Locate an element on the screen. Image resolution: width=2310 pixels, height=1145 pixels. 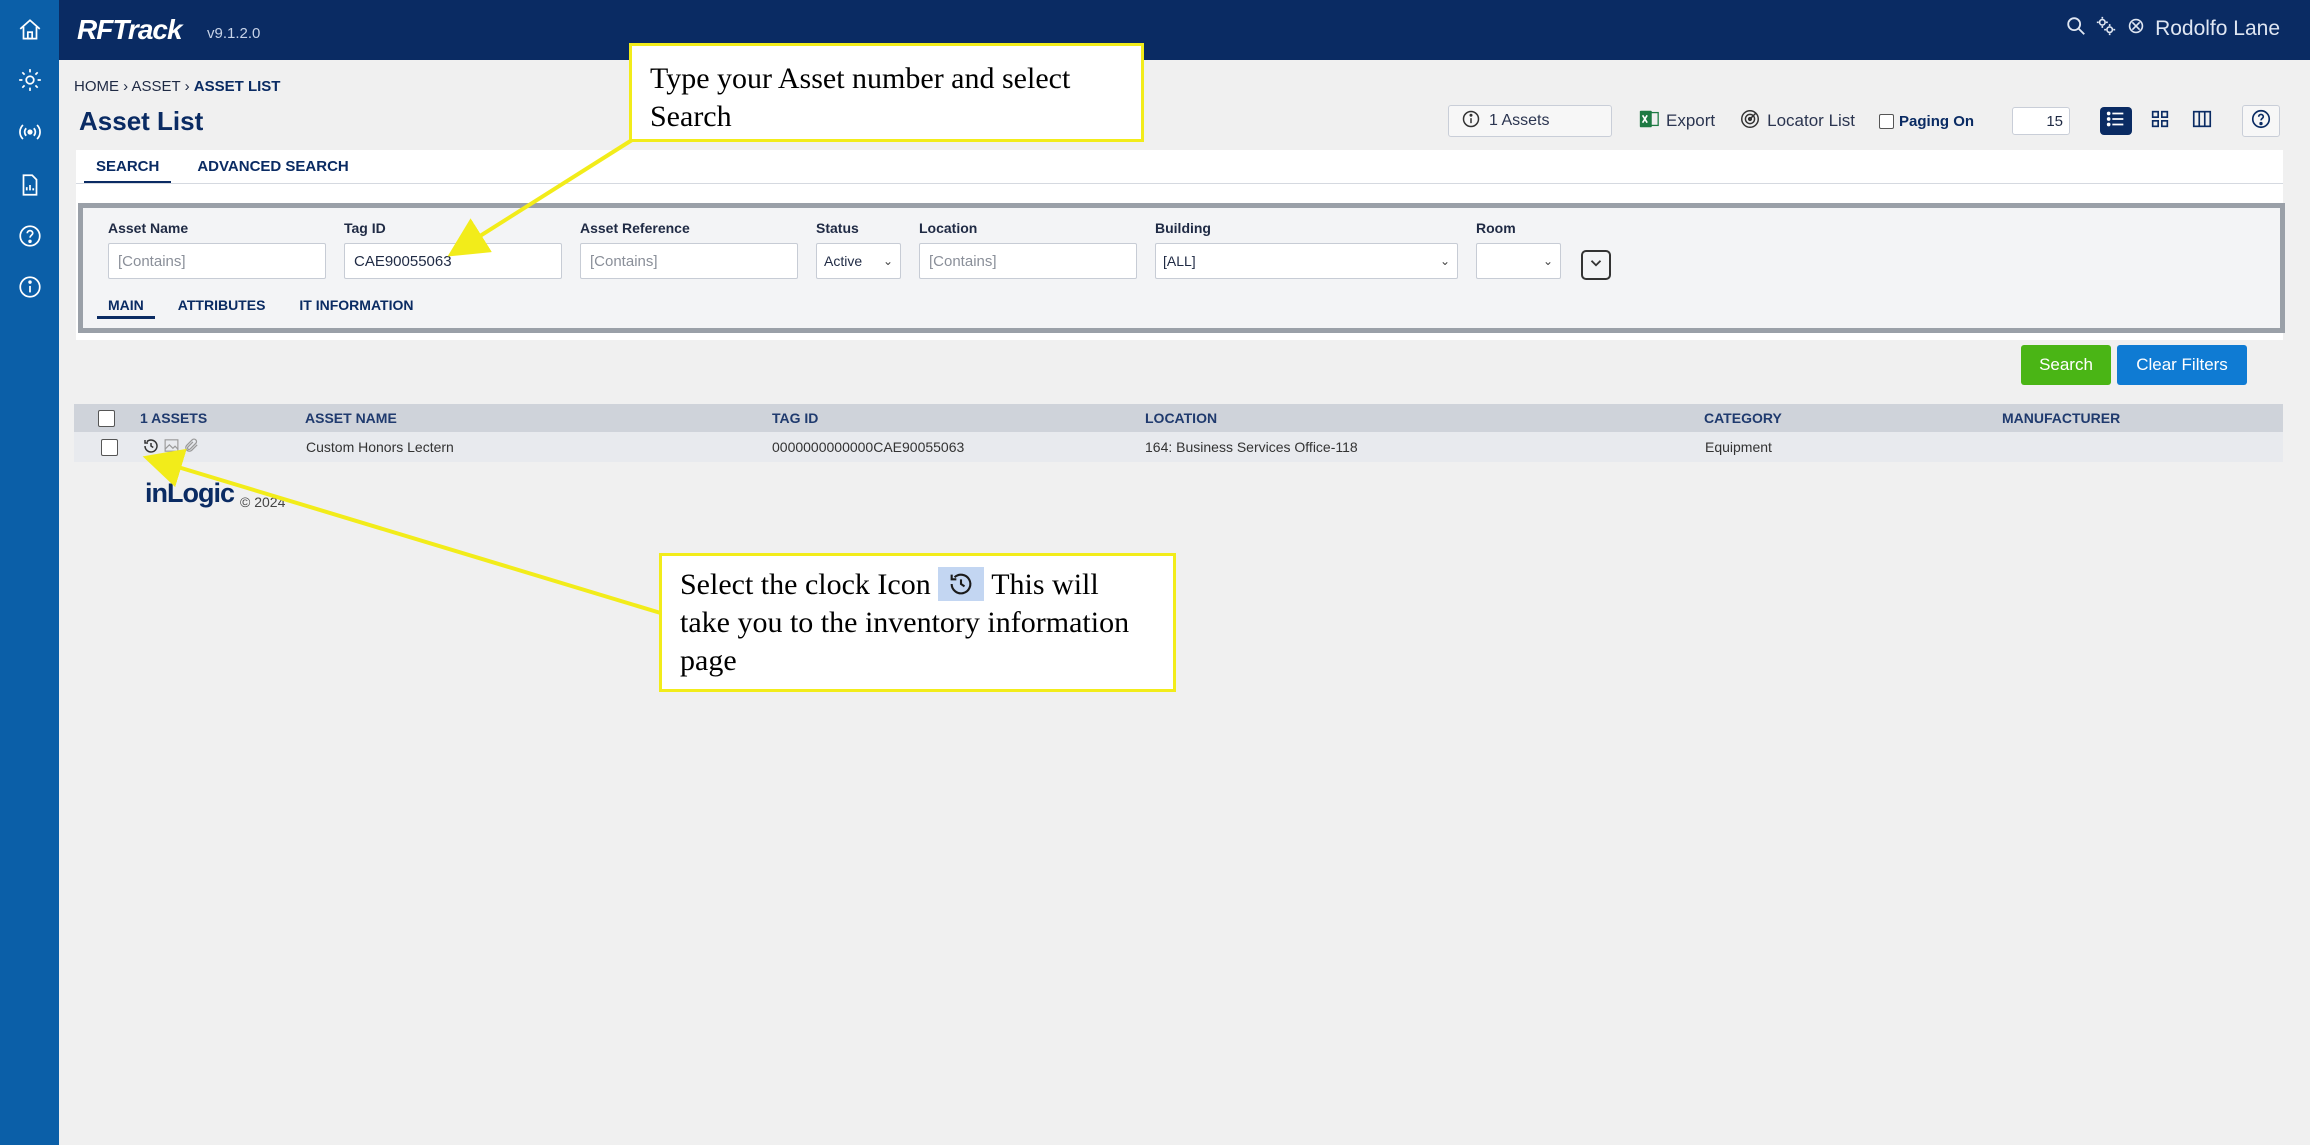
arrow-to-tag-id is located at coordinates (540, 197).